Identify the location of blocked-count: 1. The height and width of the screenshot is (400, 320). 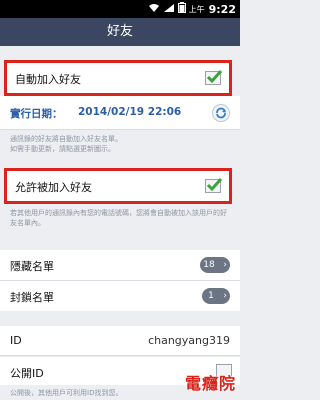
(211, 296).